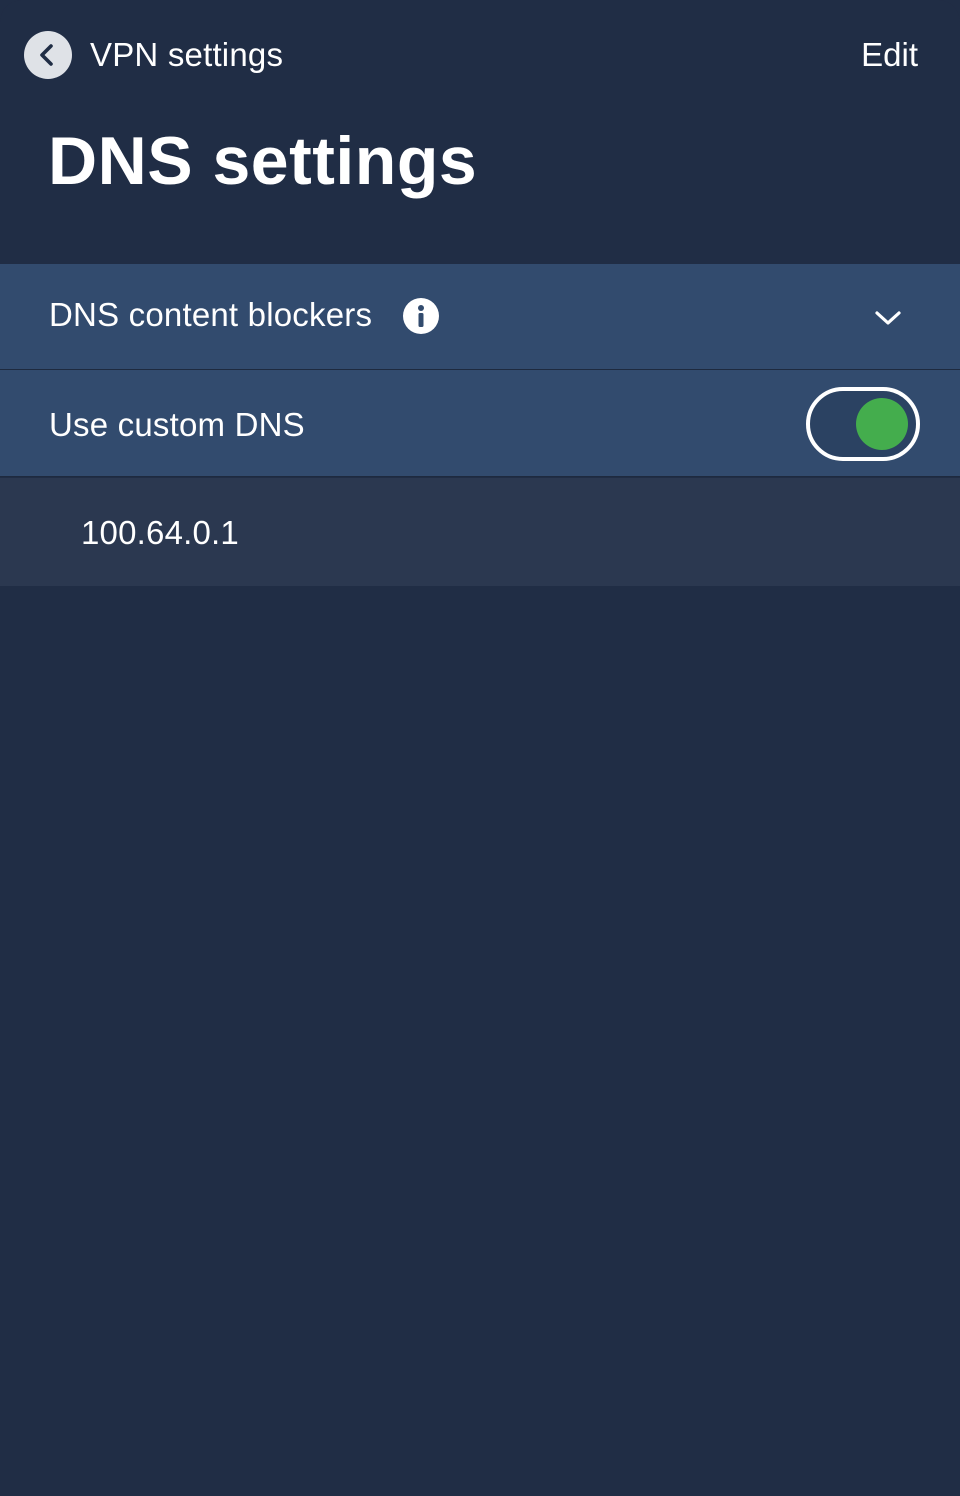 This screenshot has height=1496, width=960. I want to click on back-button-label: VPN settings, so click(187, 54).